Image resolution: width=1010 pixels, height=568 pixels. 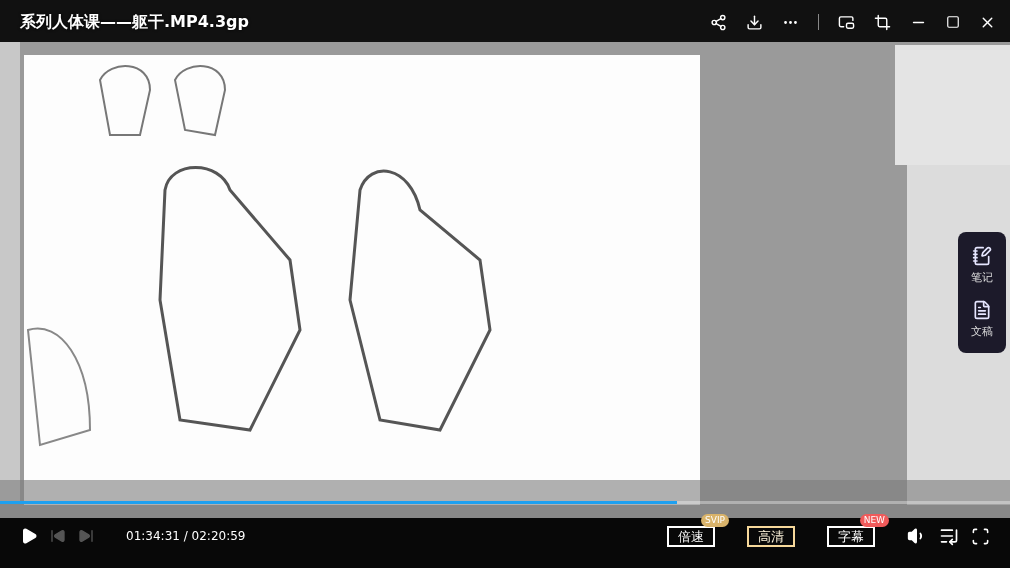 I want to click on side-panel-item: 笔记, so click(x=982, y=265).